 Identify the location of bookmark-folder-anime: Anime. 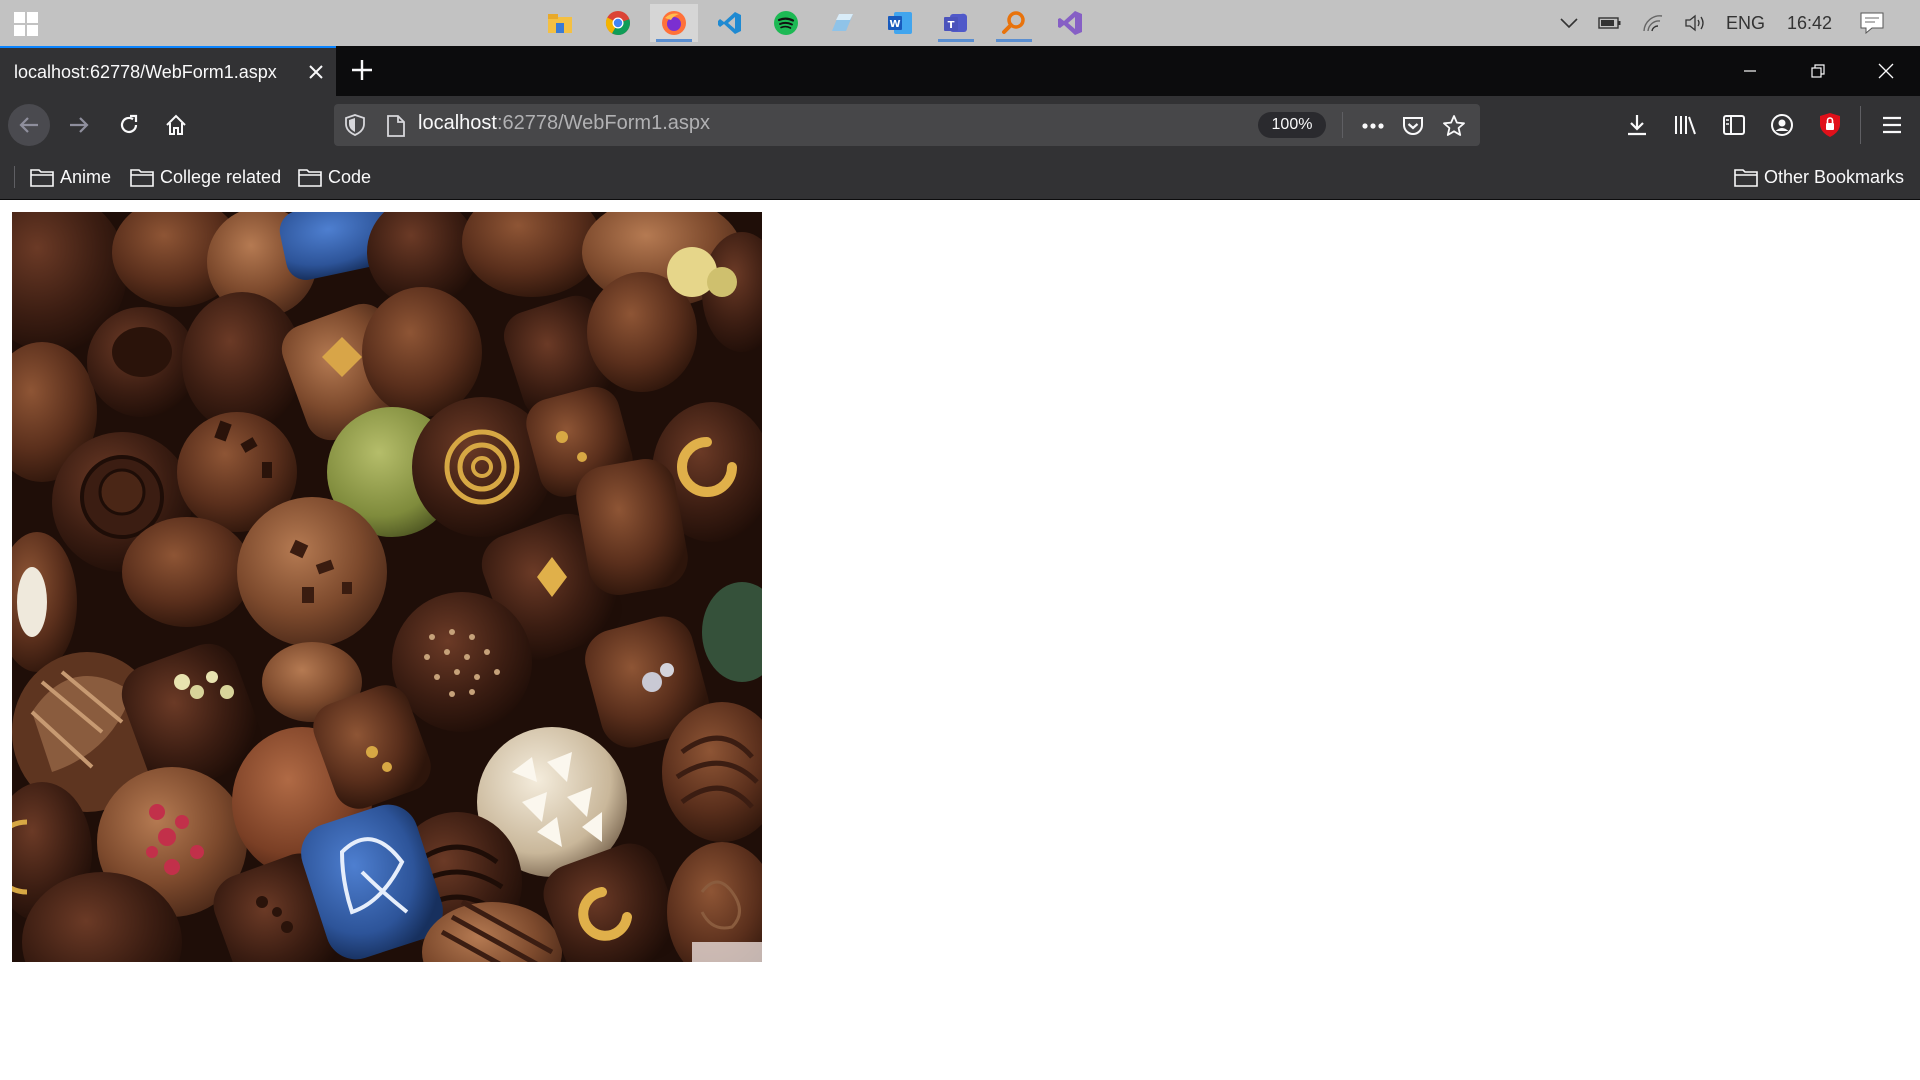
(70, 177).